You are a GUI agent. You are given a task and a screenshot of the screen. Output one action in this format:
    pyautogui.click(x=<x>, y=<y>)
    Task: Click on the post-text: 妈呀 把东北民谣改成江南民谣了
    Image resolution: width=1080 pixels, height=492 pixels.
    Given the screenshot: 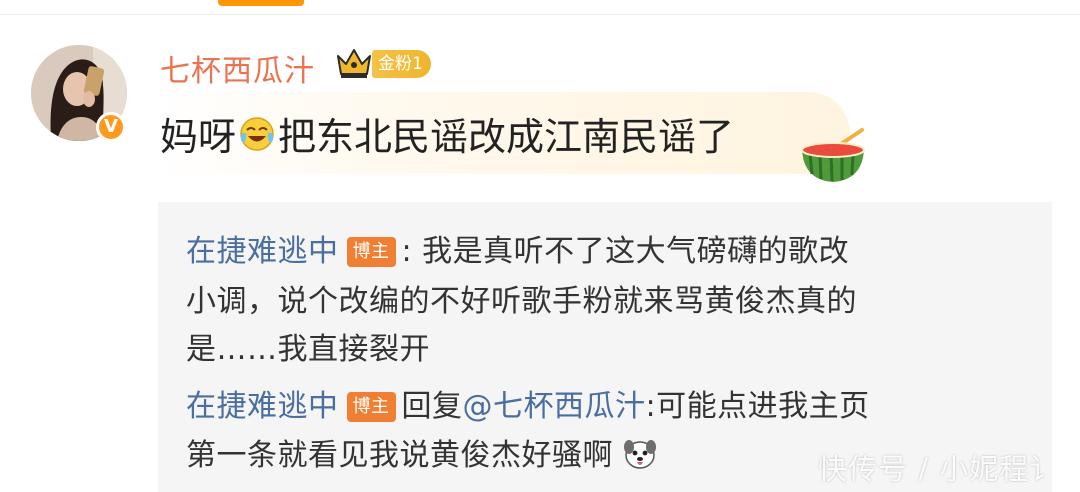 What is the action you would take?
    pyautogui.click(x=447, y=133)
    